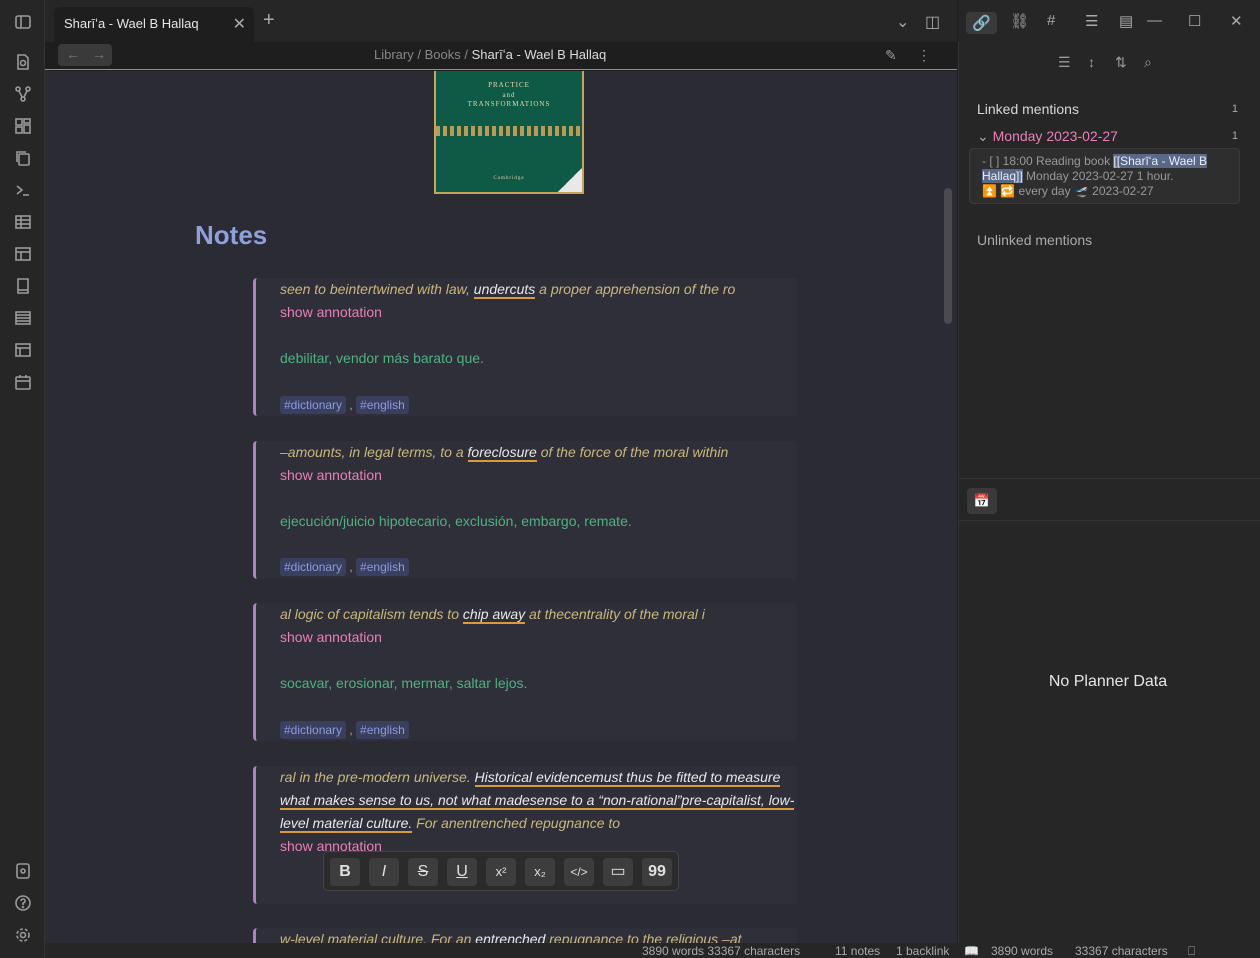  What do you see at coordinates (1019, 21) in the screenshot?
I see `outgoing-links-icon: ⛓` at bounding box center [1019, 21].